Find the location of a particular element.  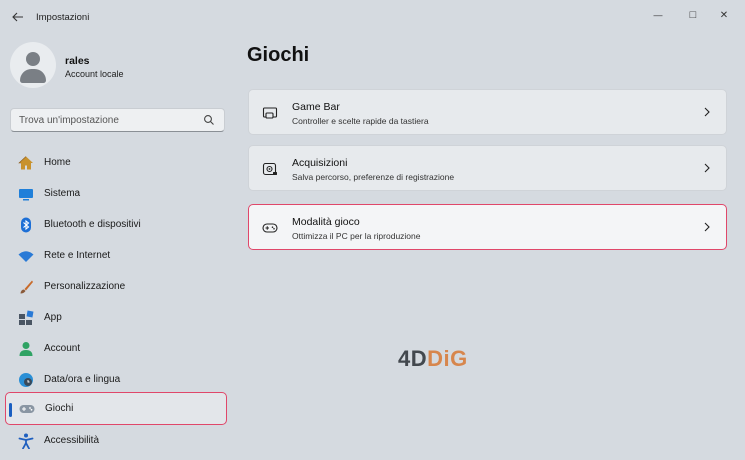

card-title: Game Bar is located at coordinates (316, 107).